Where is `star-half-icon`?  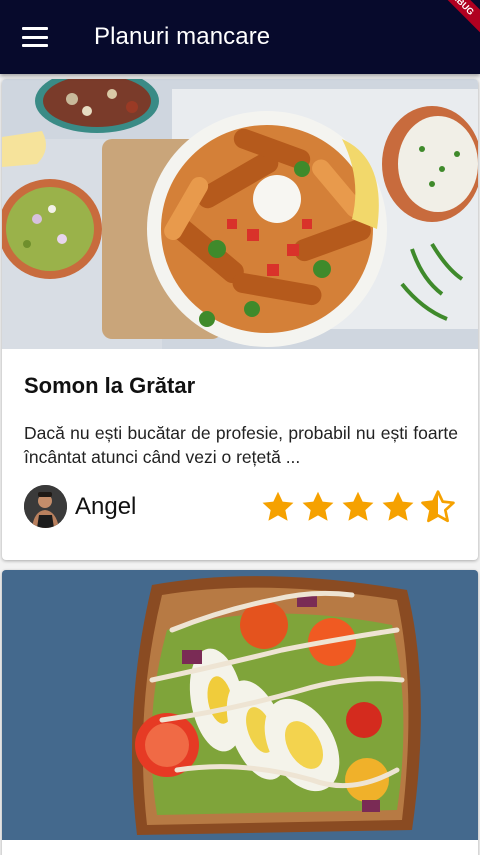
star-half-icon is located at coordinates (438, 507).